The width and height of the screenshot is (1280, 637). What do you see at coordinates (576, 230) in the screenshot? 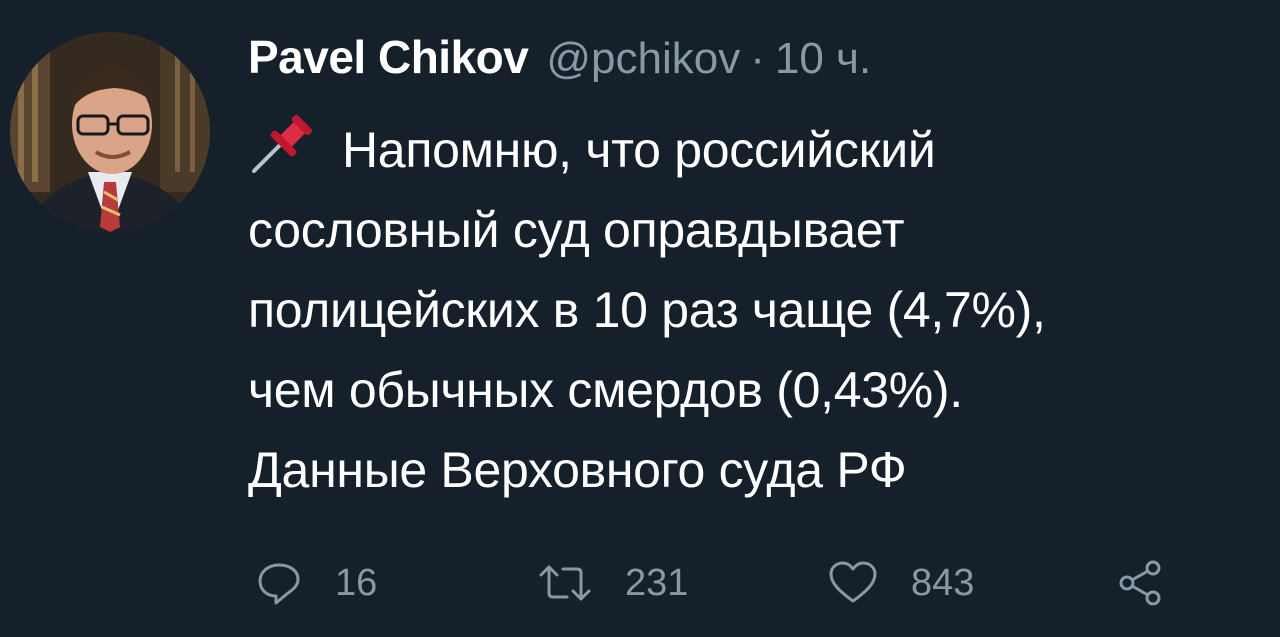
I see `tweet-text-line-2: сословный суд оправдывает` at bounding box center [576, 230].